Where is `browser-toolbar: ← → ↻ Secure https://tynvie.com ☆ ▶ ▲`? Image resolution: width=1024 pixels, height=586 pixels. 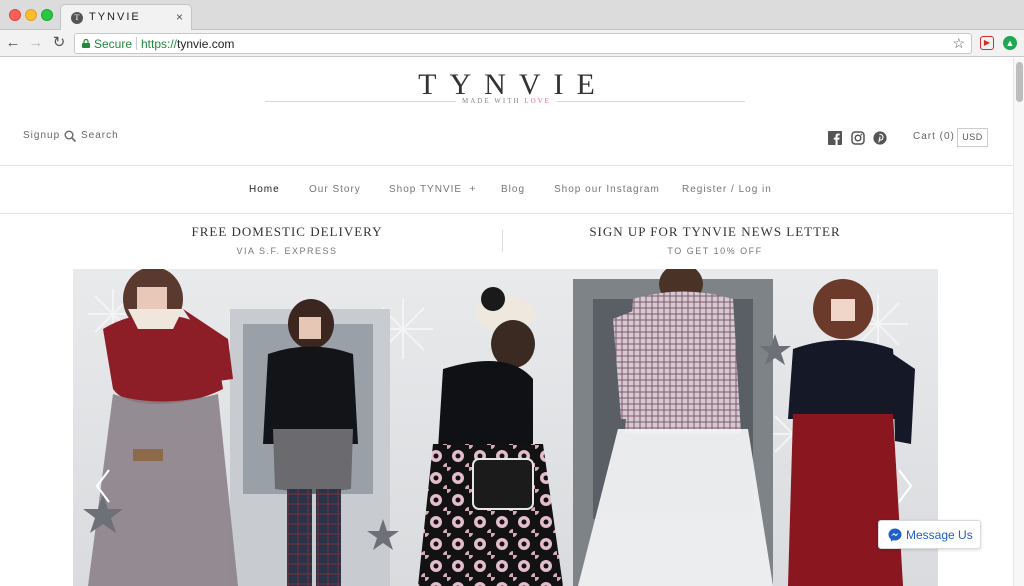
browser-toolbar: ← → ↻ Secure https://tynvie.com ☆ ▶ ▲ is located at coordinates (512, 43).